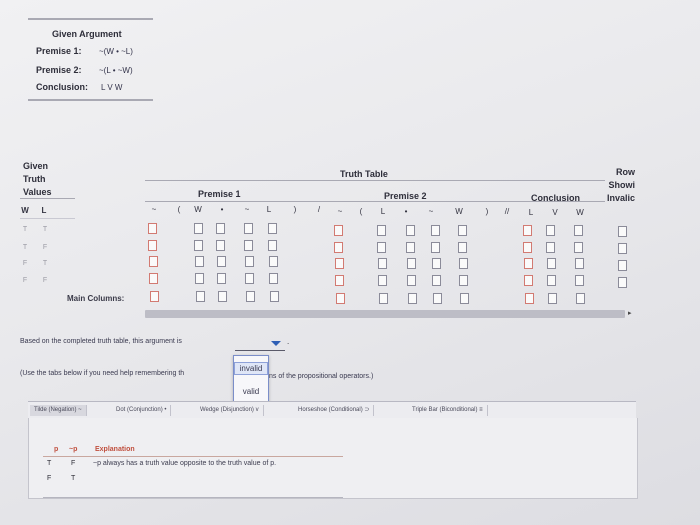  What do you see at coordinates (200, 296) in the screenshot?
I see `truth-cell-r4-c1` at bounding box center [200, 296].